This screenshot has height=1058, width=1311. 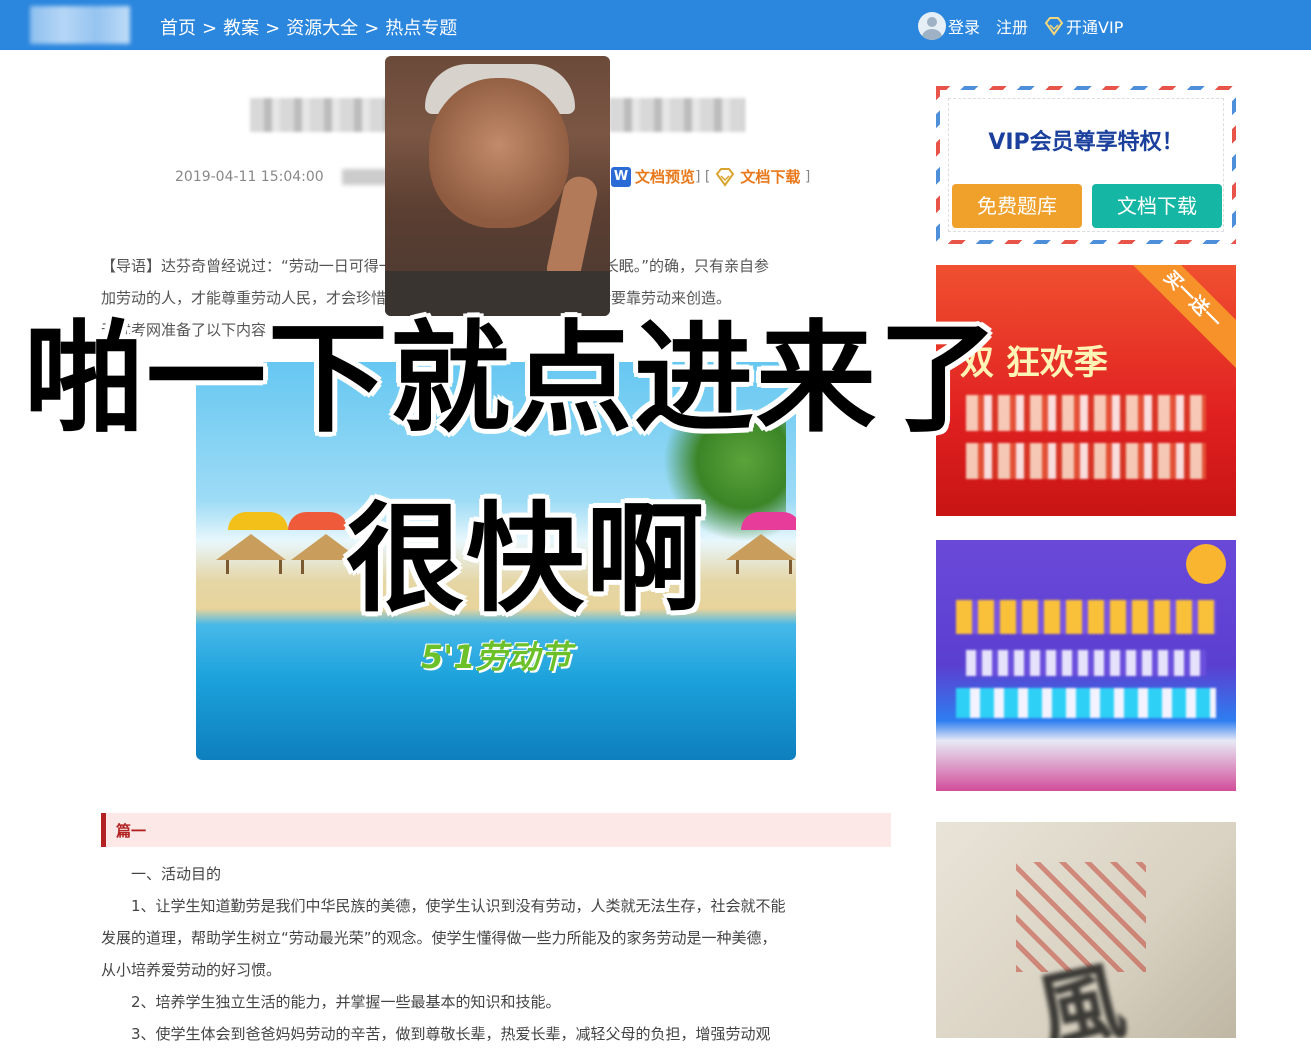 I want to click on meta-bracket: ] [, so click(x=703, y=176).